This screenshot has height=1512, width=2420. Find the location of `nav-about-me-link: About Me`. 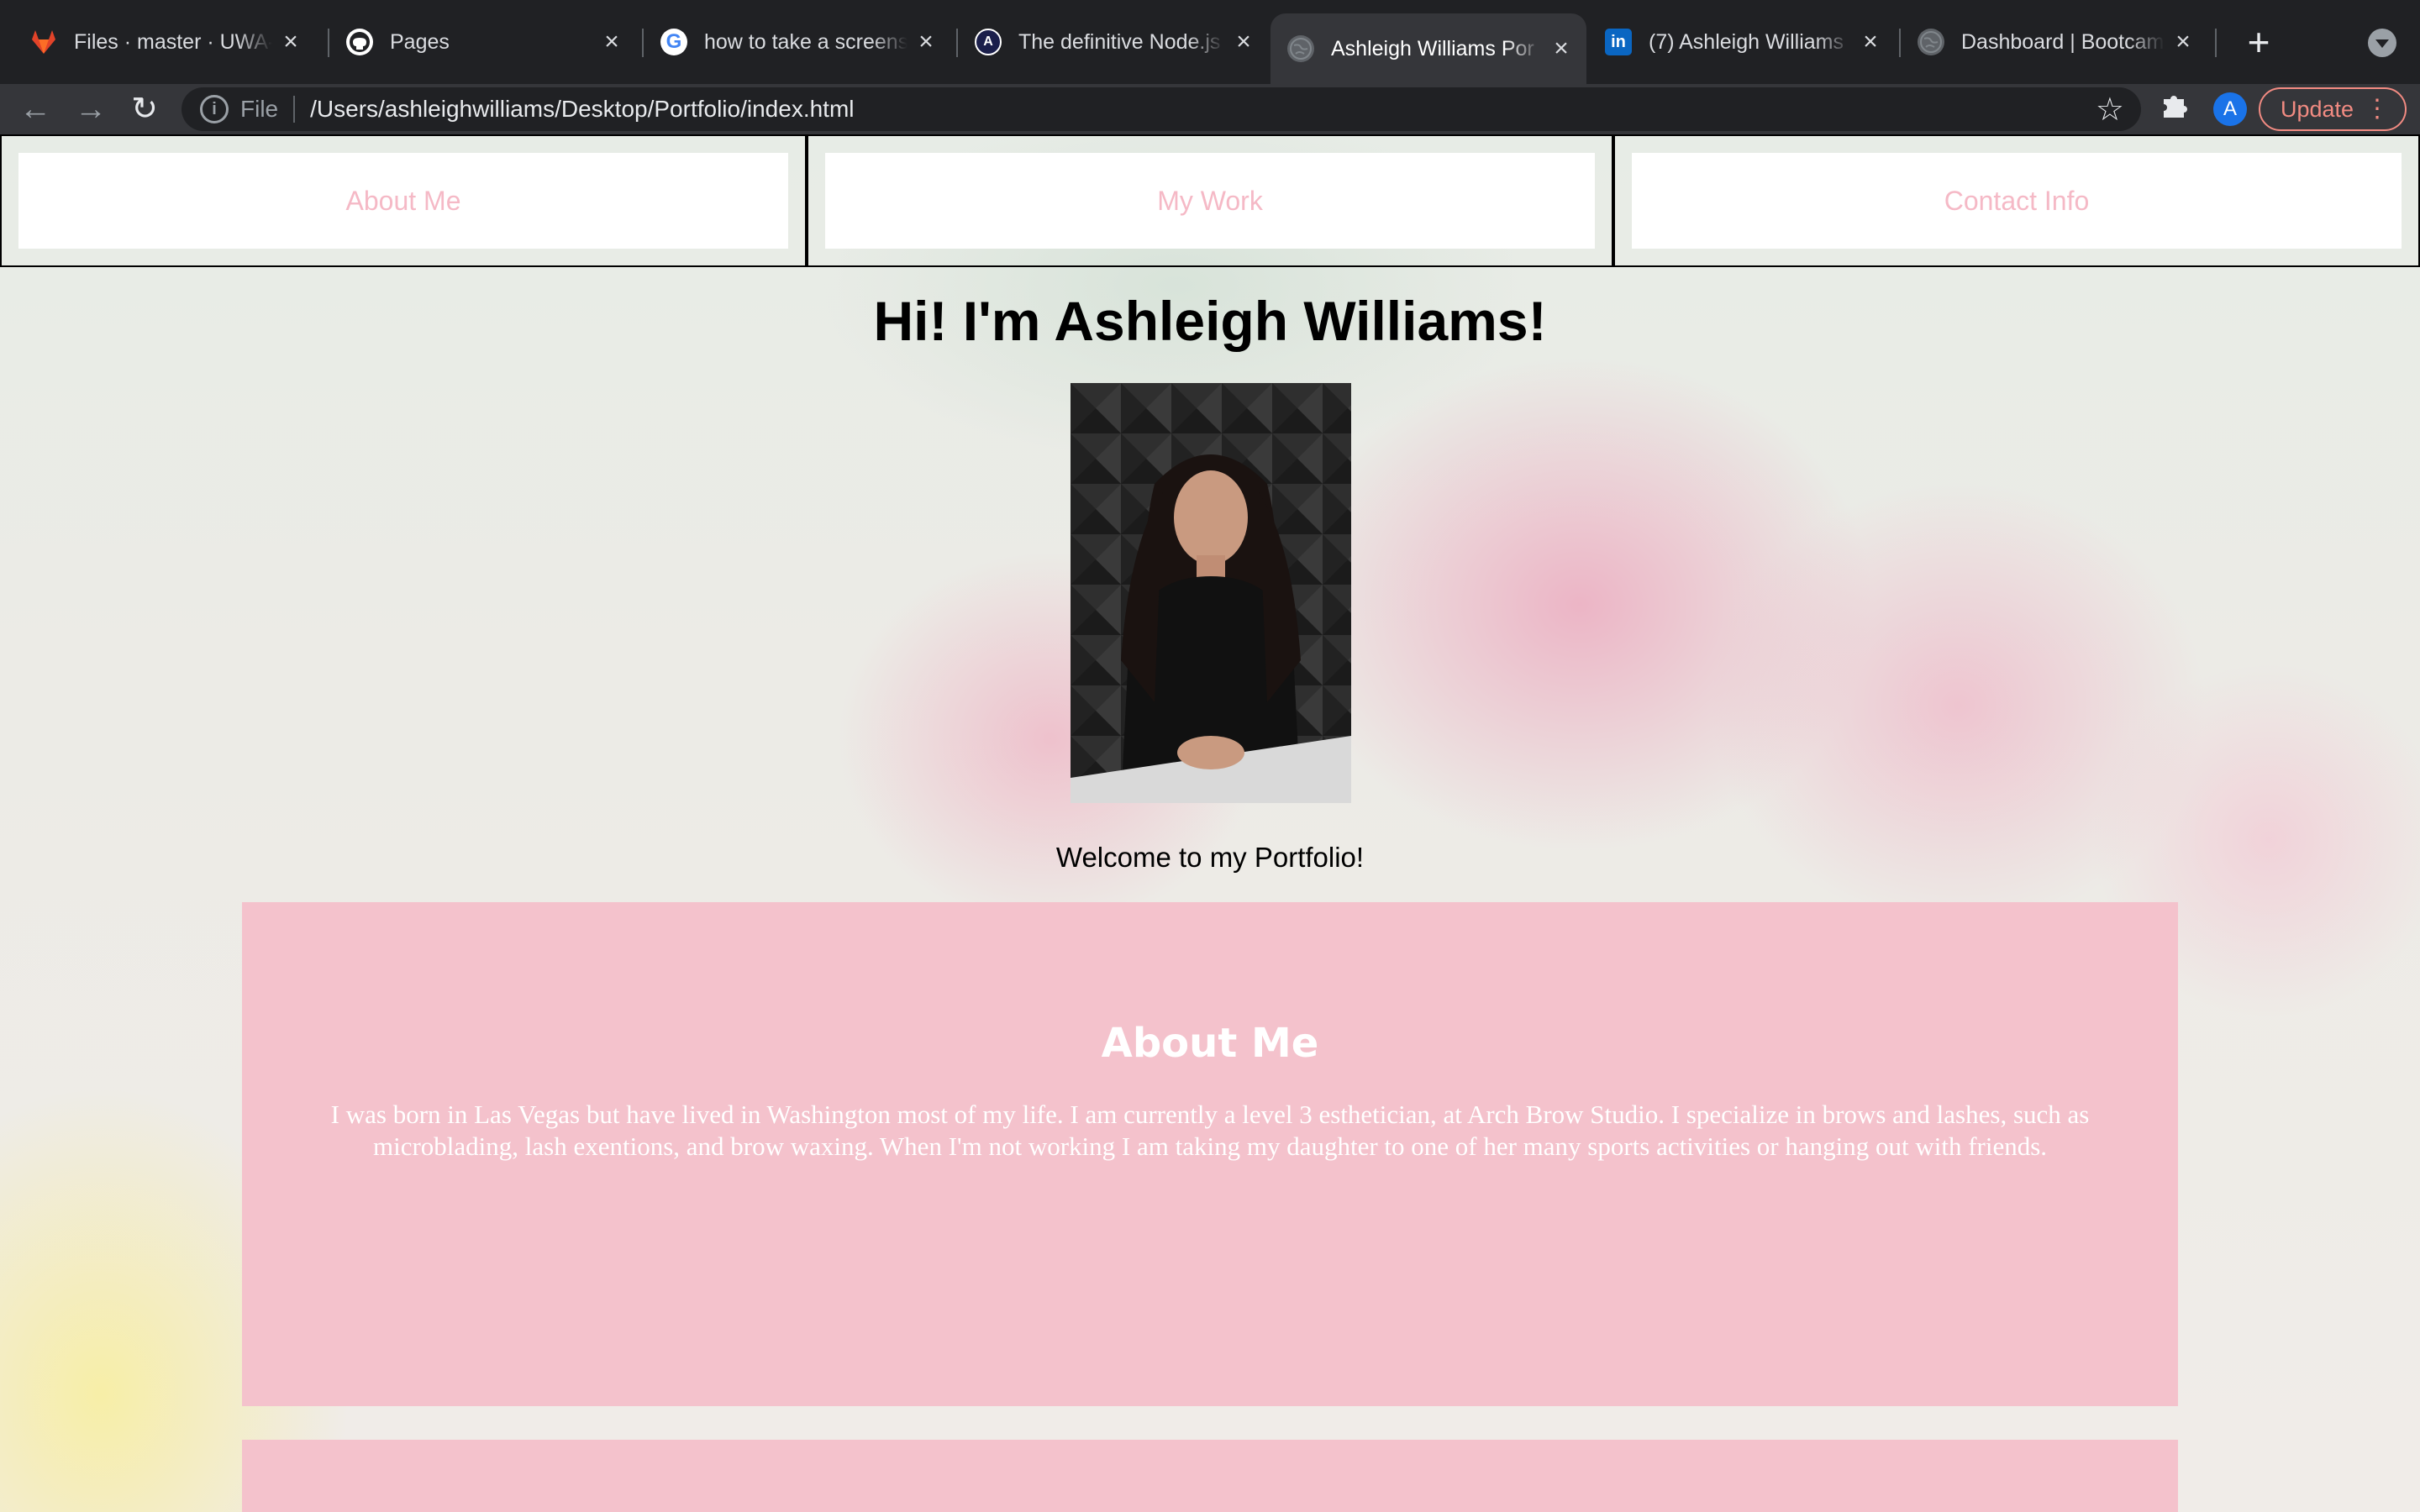

nav-about-me-link: About Me is located at coordinates (403, 201).